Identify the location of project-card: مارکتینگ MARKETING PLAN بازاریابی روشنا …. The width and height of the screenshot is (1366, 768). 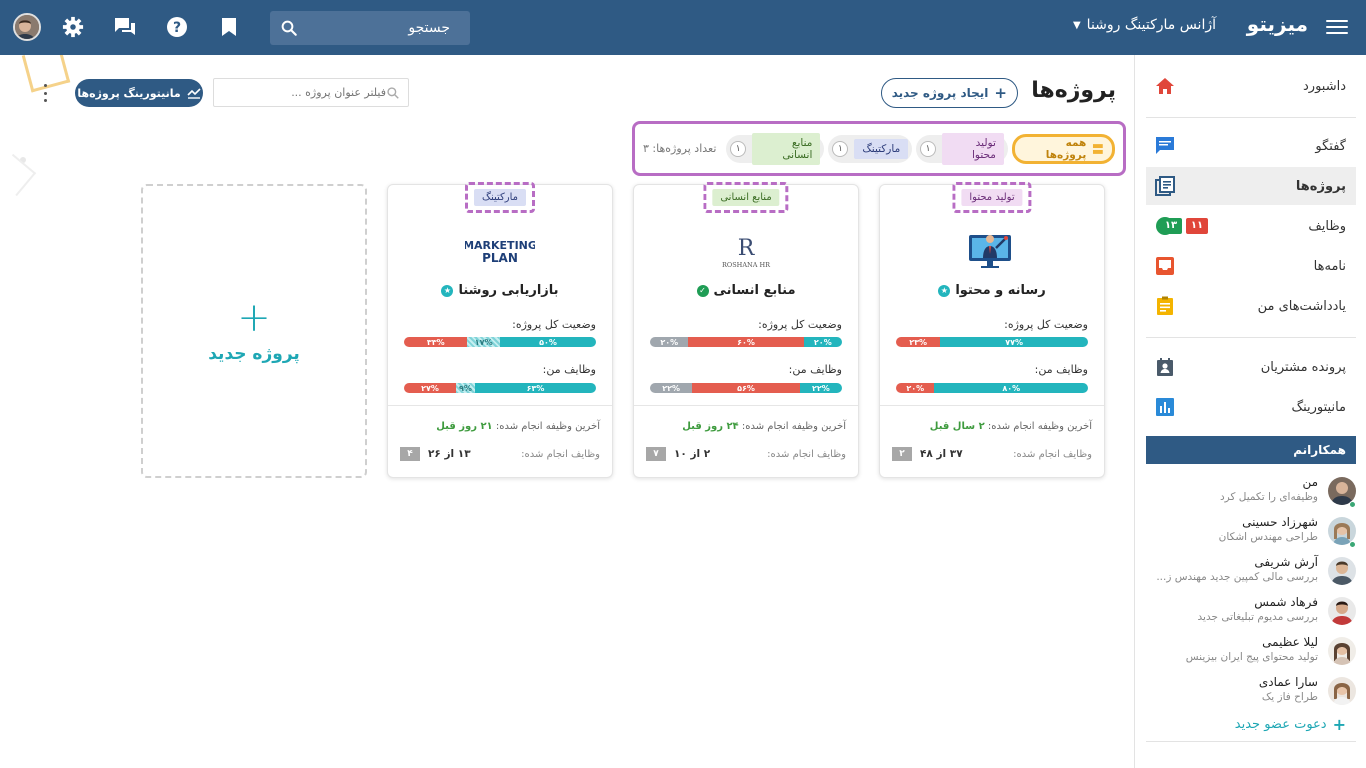
(500, 330).